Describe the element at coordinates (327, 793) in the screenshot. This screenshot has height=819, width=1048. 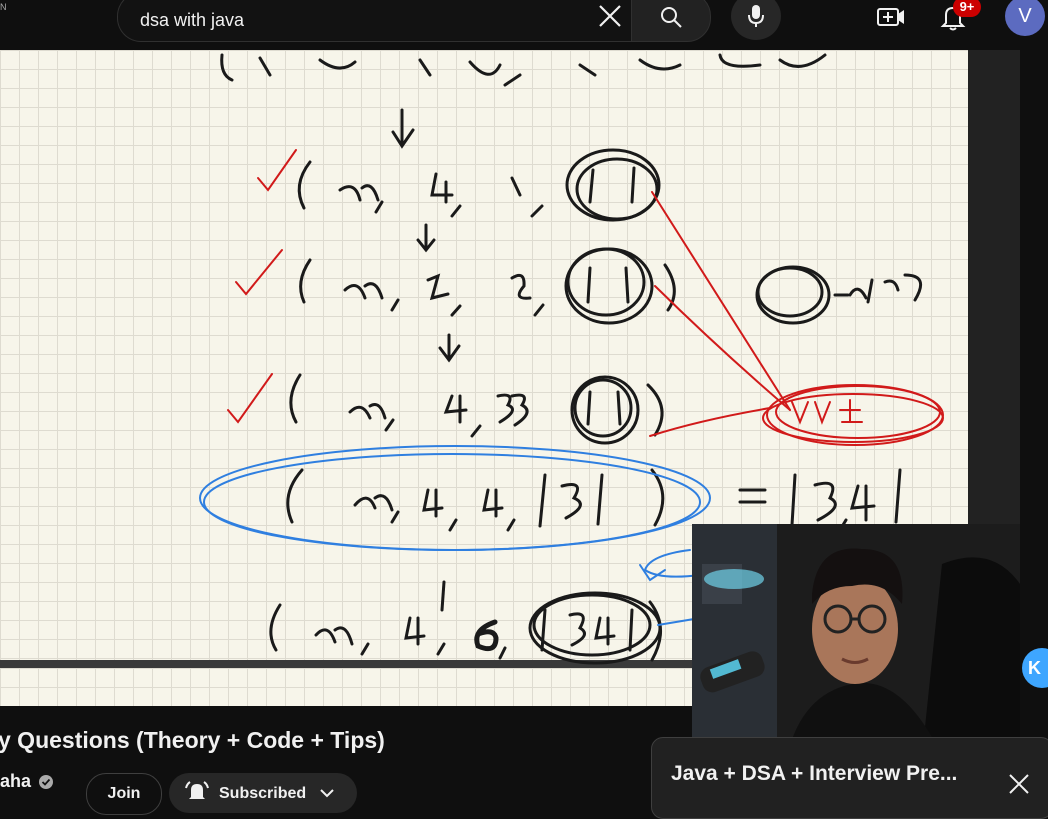
I see `chevron-down-icon` at that location.